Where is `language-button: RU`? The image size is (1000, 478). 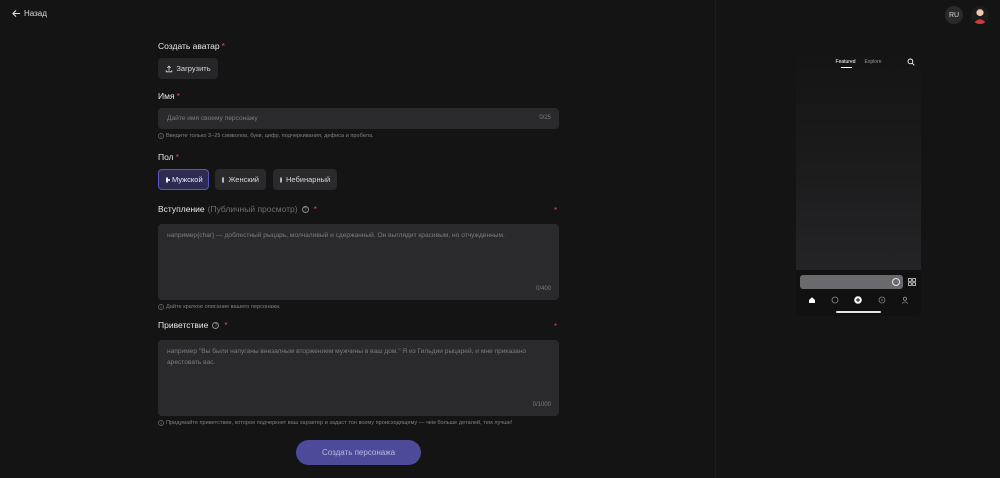
language-button: RU is located at coordinates (954, 15).